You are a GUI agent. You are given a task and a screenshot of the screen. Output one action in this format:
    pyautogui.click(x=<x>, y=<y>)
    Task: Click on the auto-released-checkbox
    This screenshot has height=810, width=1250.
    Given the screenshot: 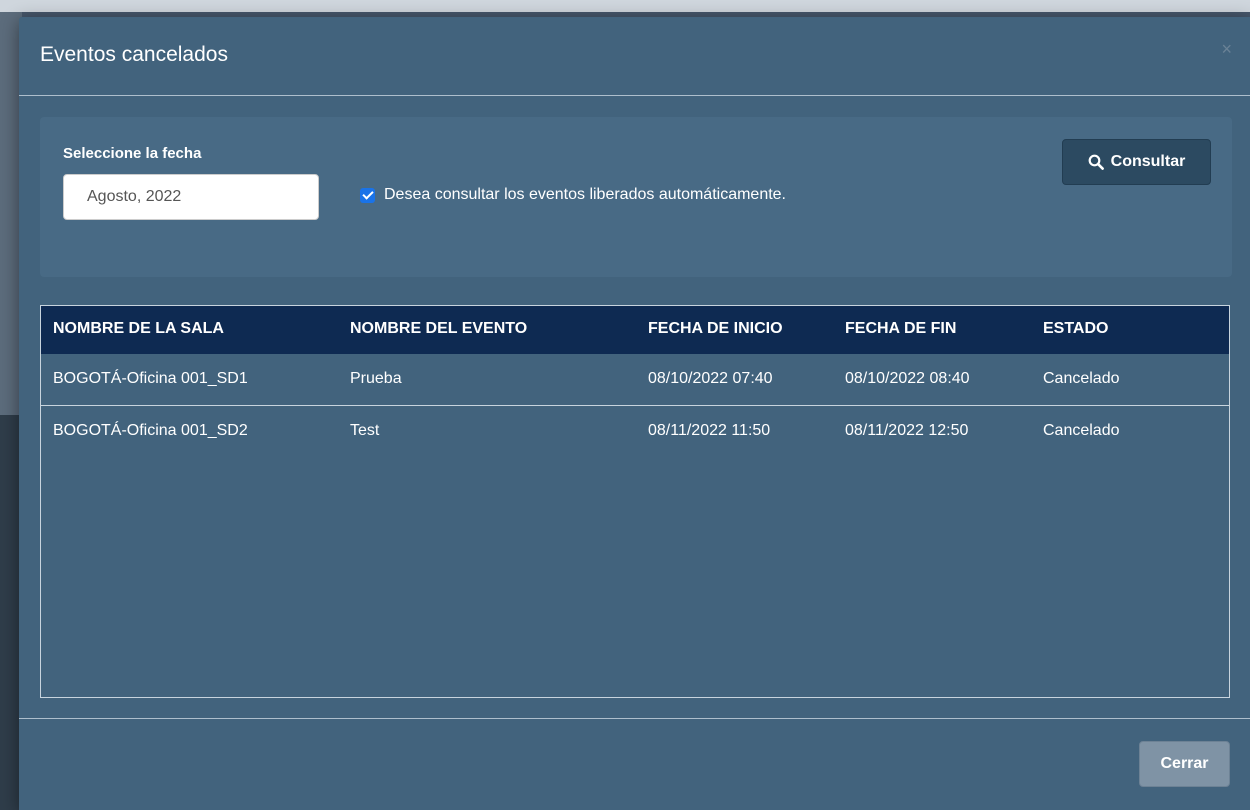 What is the action you would take?
    pyautogui.click(x=367, y=195)
    